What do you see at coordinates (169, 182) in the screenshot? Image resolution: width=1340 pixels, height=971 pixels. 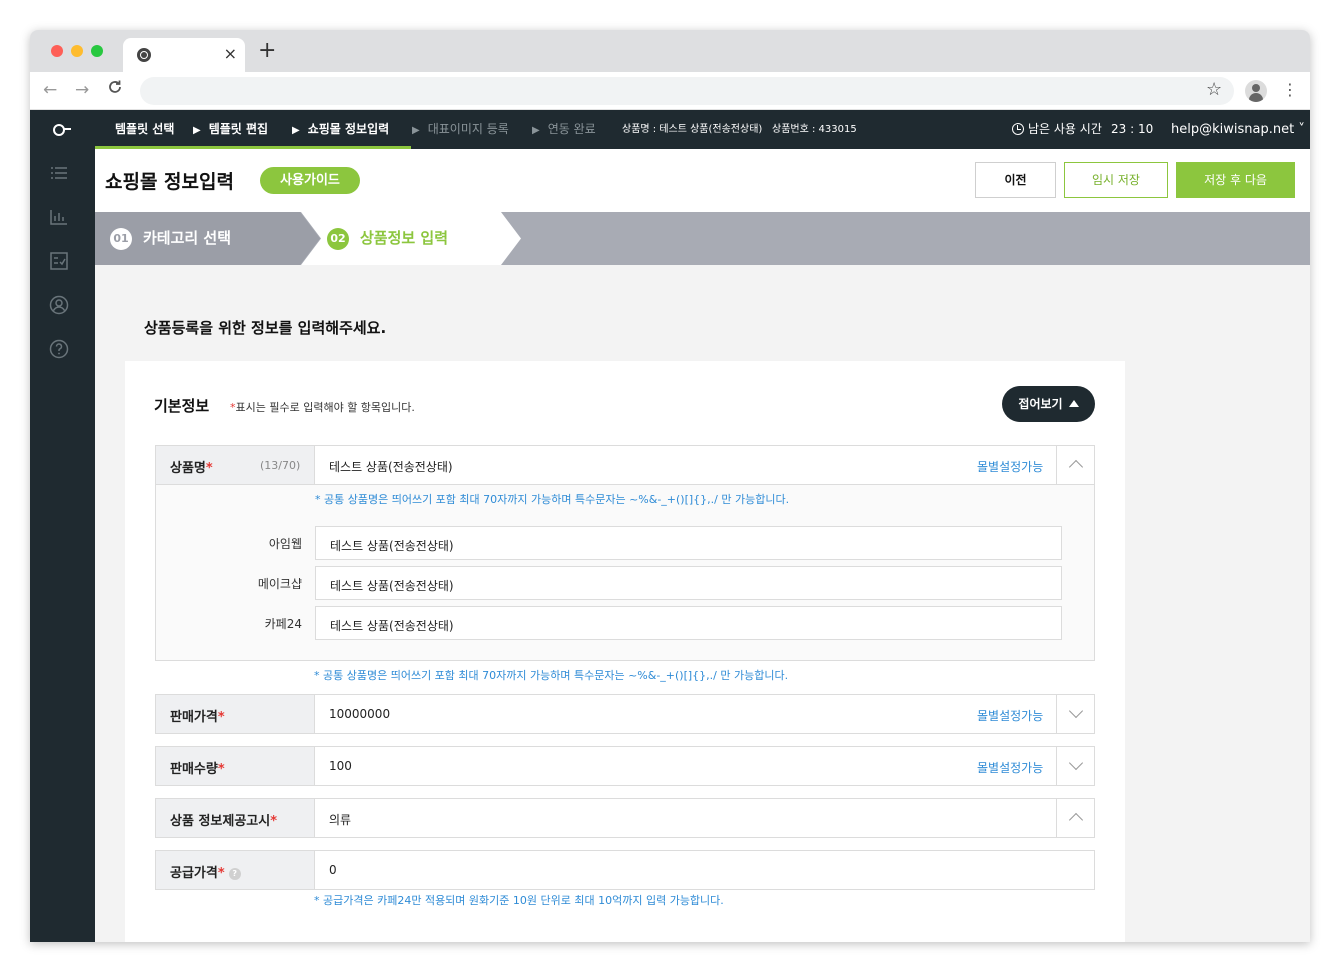 I see `page-title: 쇼핑몰 정보입력` at bounding box center [169, 182].